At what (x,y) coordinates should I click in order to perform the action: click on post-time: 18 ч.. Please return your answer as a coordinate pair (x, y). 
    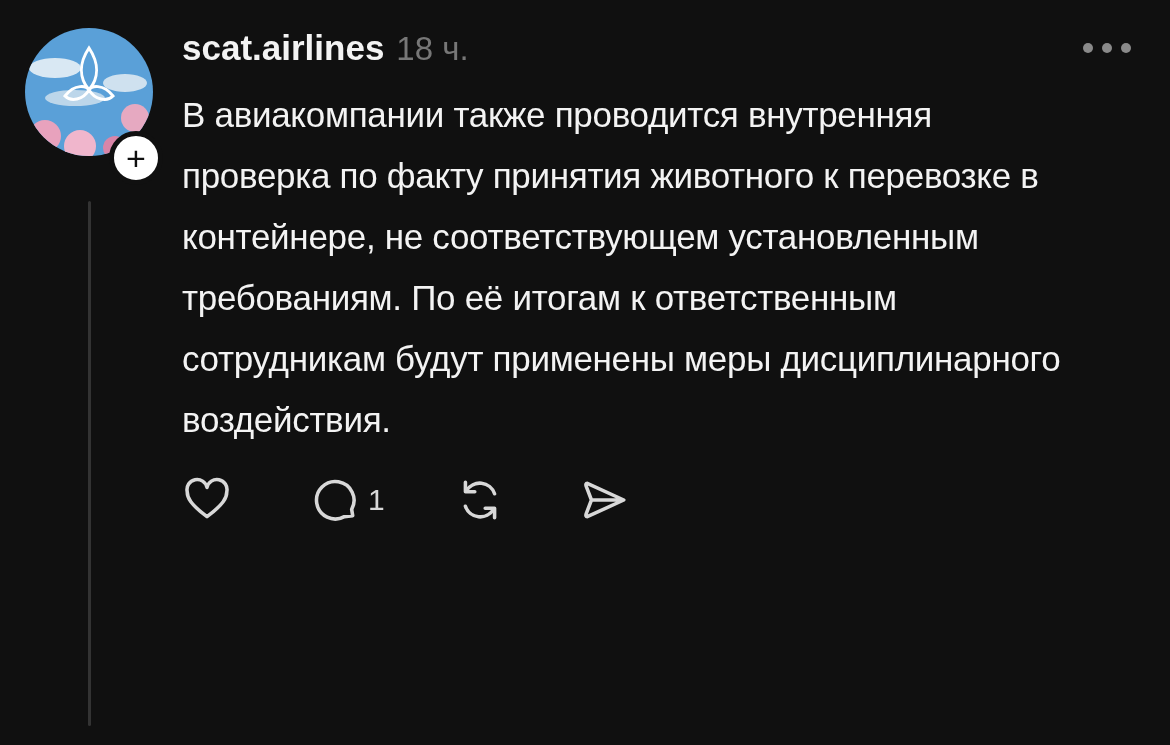
    Looking at the image, I should click on (432, 49).